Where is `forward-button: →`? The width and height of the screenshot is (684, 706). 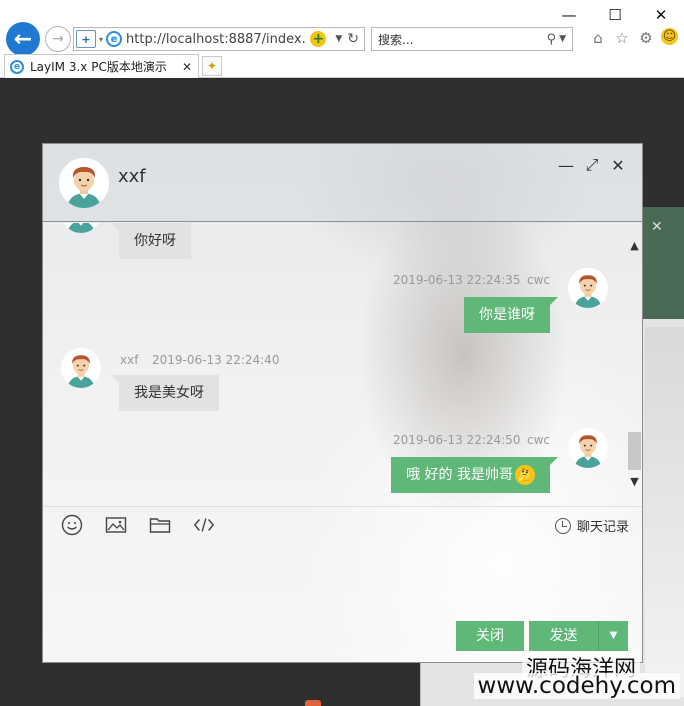
forward-button: → is located at coordinates (58, 39).